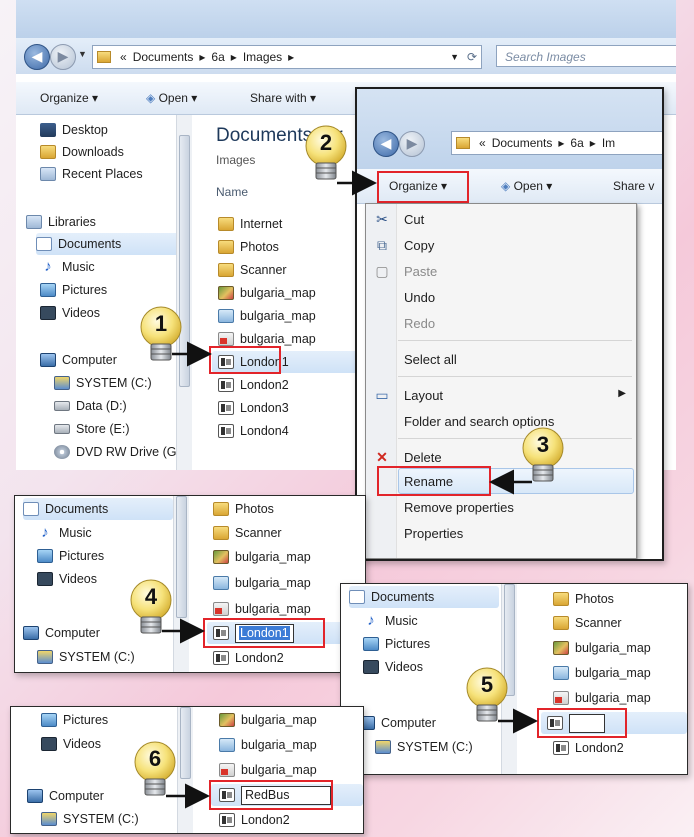  What do you see at coordinates (633, 186) in the screenshot?
I see `share-with-button: Share v` at bounding box center [633, 186].